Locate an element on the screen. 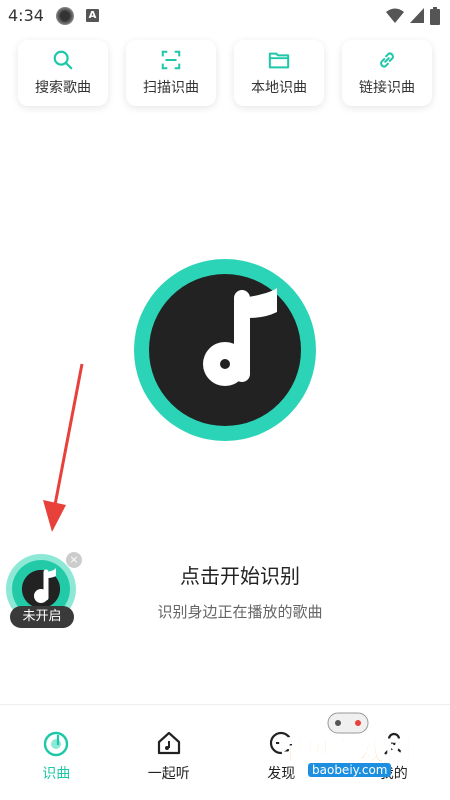  floating-close-button: × is located at coordinates (74, 560).